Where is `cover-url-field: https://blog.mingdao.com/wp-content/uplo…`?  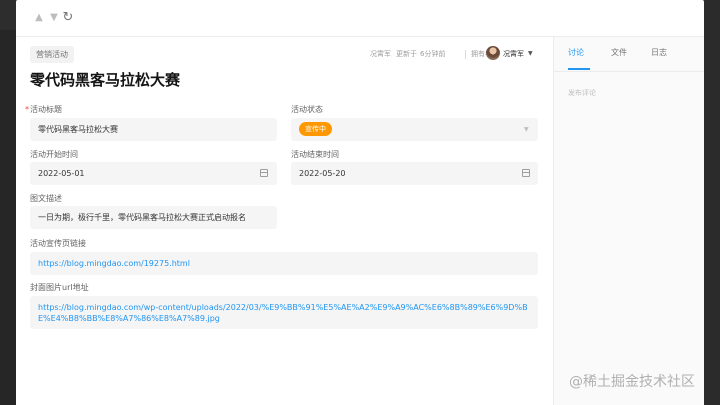
cover-url-field: https://blog.mingdao.com/wp-content/uplo… is located at coordinates (284, 312).